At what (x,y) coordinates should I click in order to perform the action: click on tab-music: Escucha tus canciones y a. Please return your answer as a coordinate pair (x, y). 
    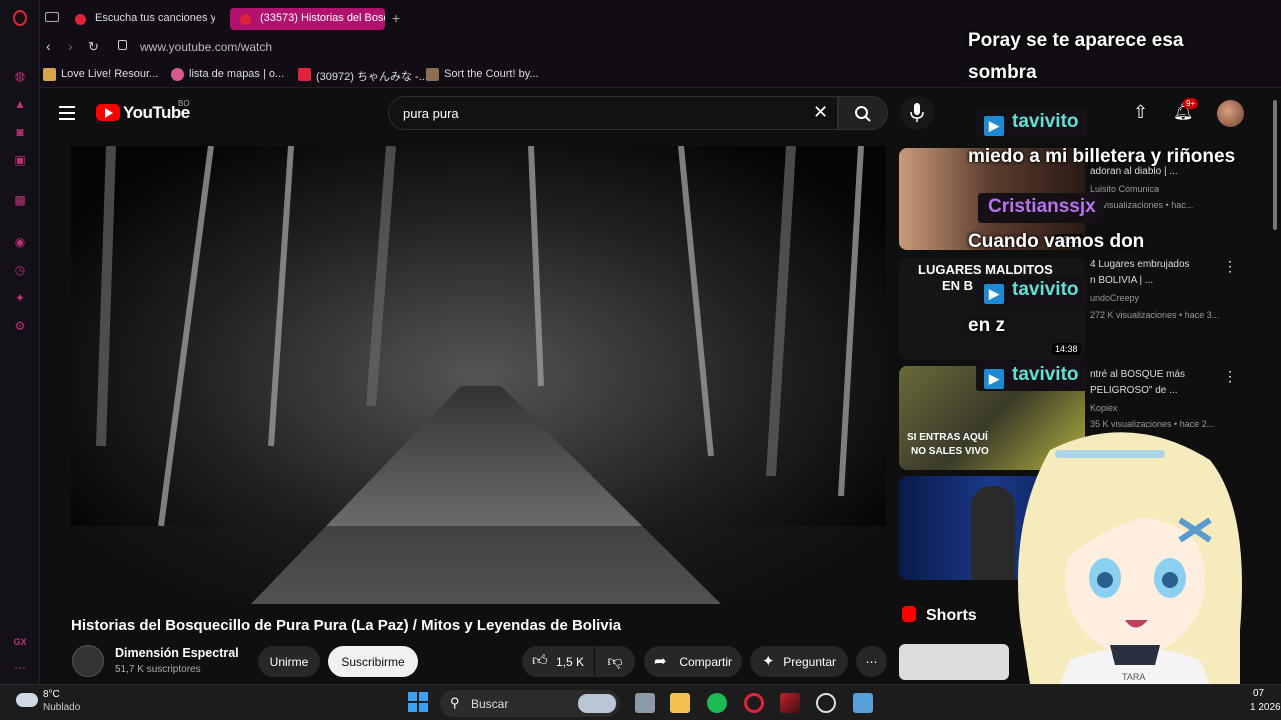
    Looking at the image, I should click on (140, 19).